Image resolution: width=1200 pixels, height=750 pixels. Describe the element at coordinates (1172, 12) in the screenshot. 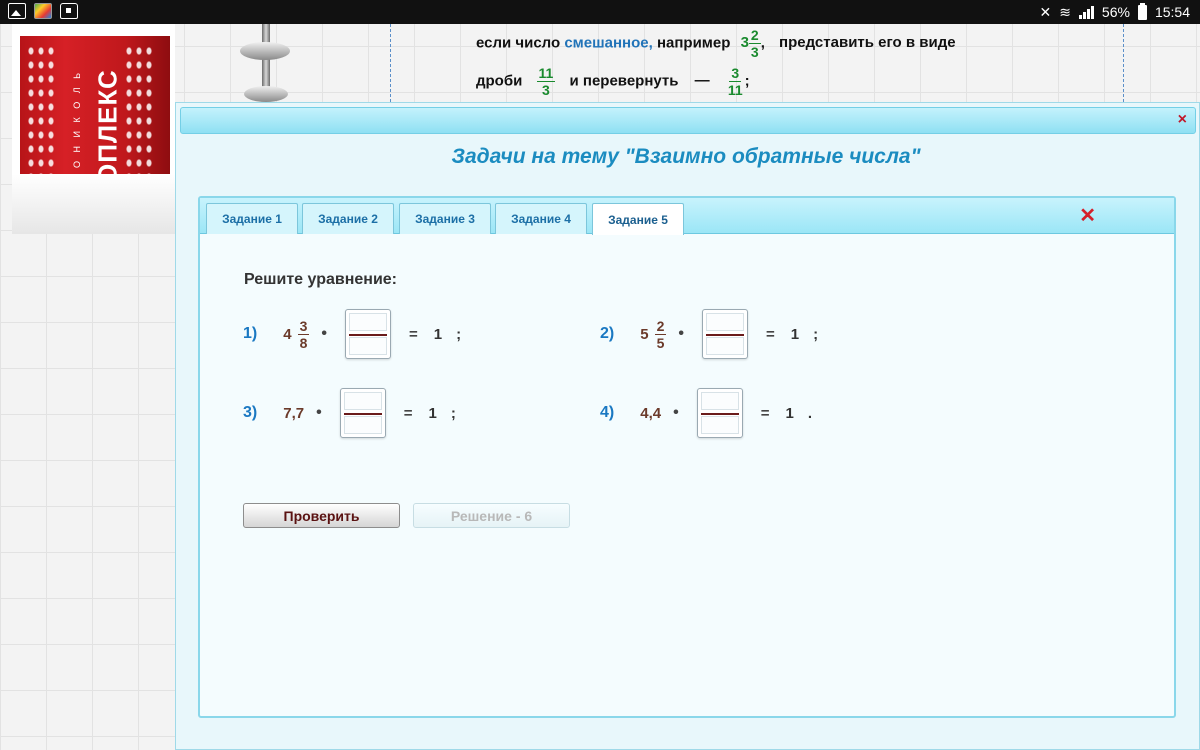

I see `clock: 15:54` at that location.